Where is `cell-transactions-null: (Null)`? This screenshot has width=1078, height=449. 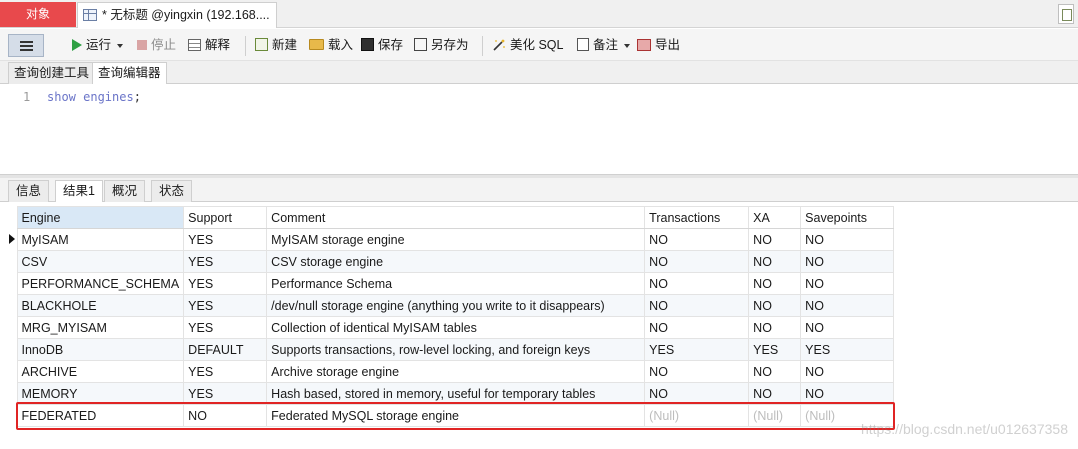 cell-transactions-null: (Null) is located at coordinates (697, 415).